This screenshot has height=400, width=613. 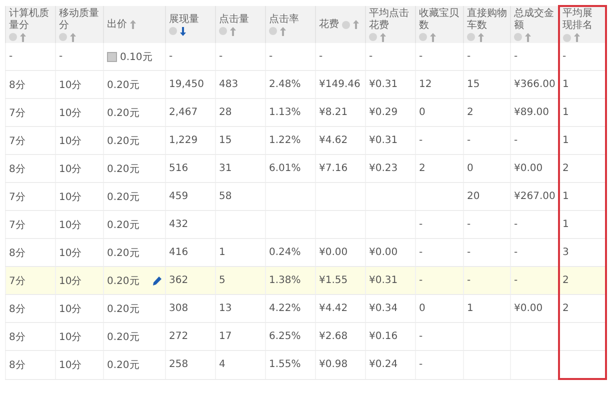 What do you see at coordinates (225, 308) in the screenshot?
I see `table-cell: 13` at bounding box center [225, 308].